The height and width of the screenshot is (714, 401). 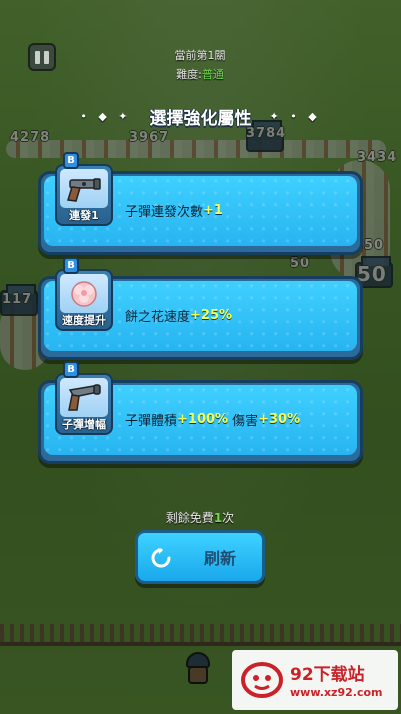 What do you see at coordinates (84, 424) in the screenshot?
I see `card-icon-caption: 子彈增幅` at bounding box center [84, 424].